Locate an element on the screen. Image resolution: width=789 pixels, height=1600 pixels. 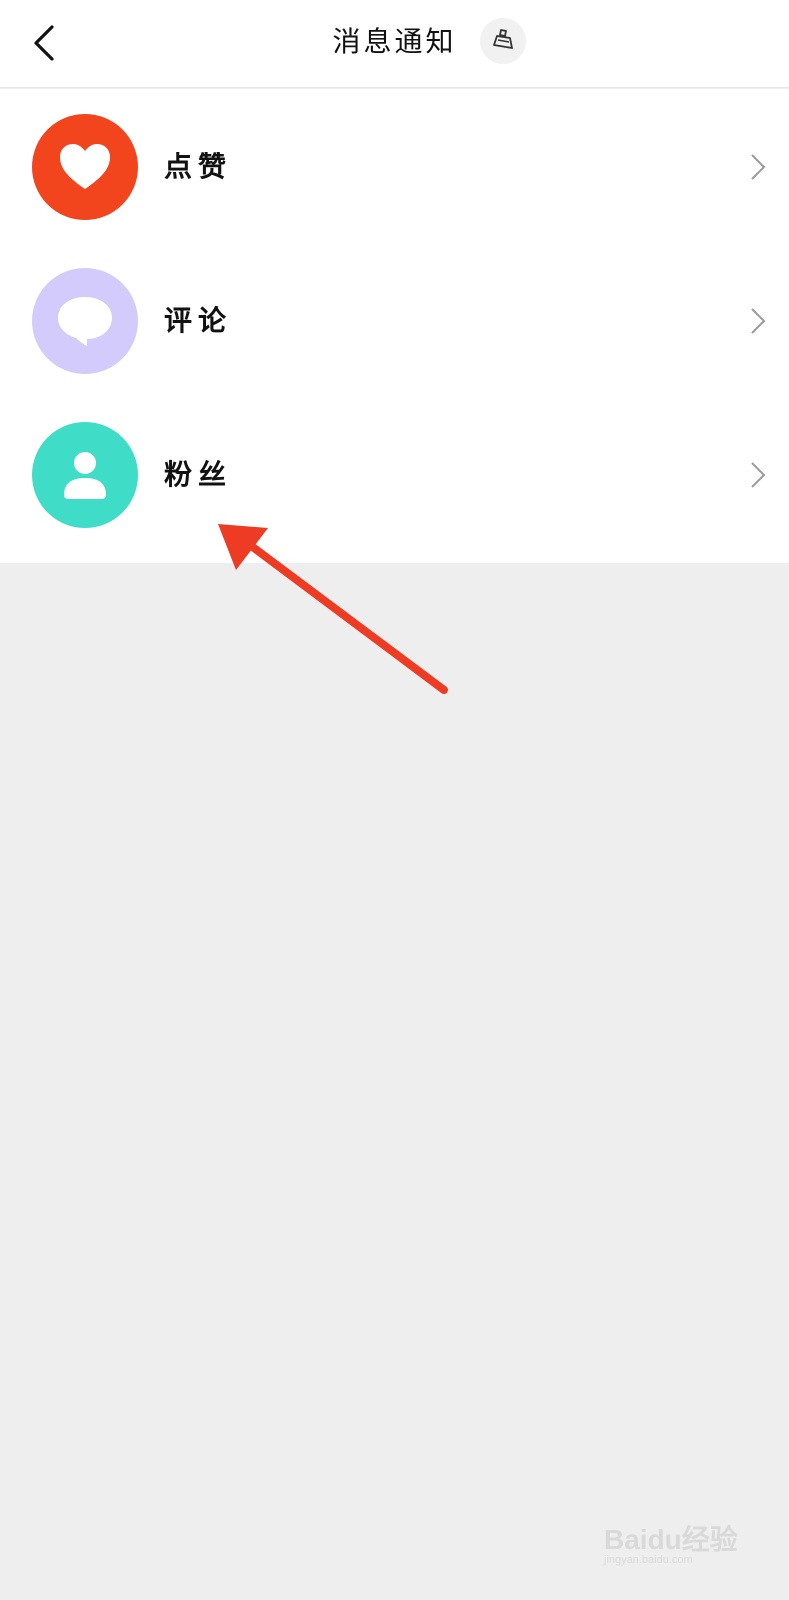
list-item-label: 点赞 is located at coordinates (198, 166).